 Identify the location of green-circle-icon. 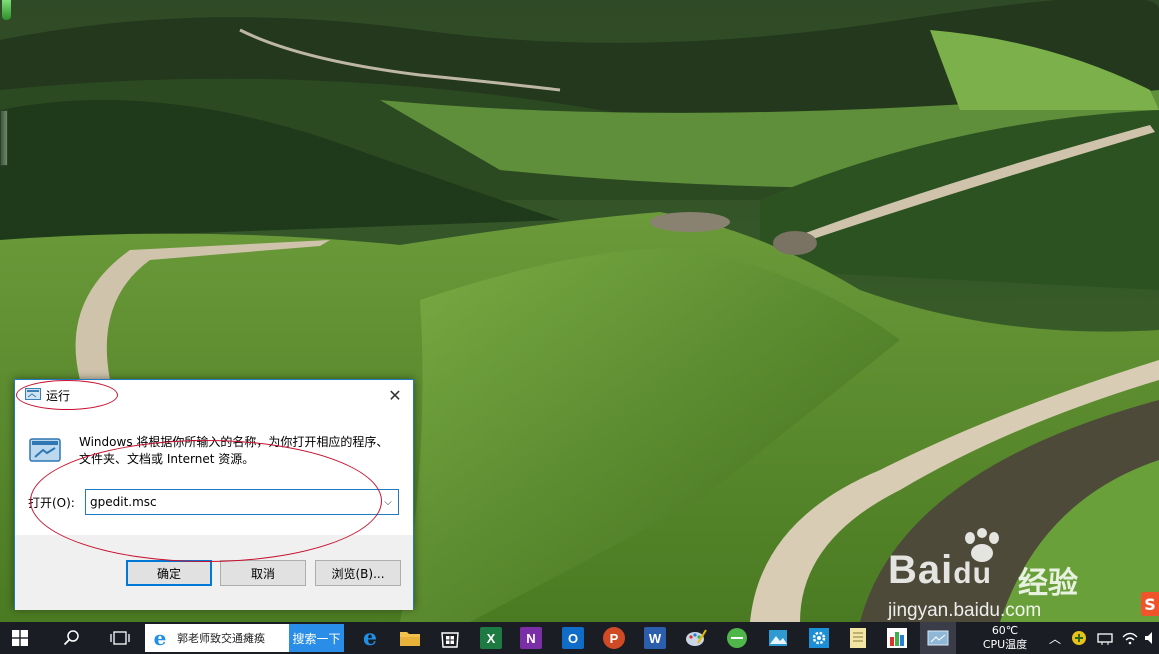
(737, 638).